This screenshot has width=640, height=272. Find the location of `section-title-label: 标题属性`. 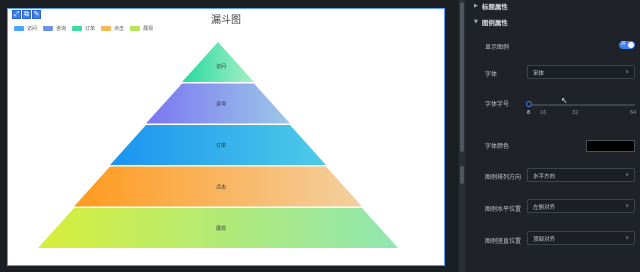

section-title-label: 标题属性 is located at coordinates (494, 7).